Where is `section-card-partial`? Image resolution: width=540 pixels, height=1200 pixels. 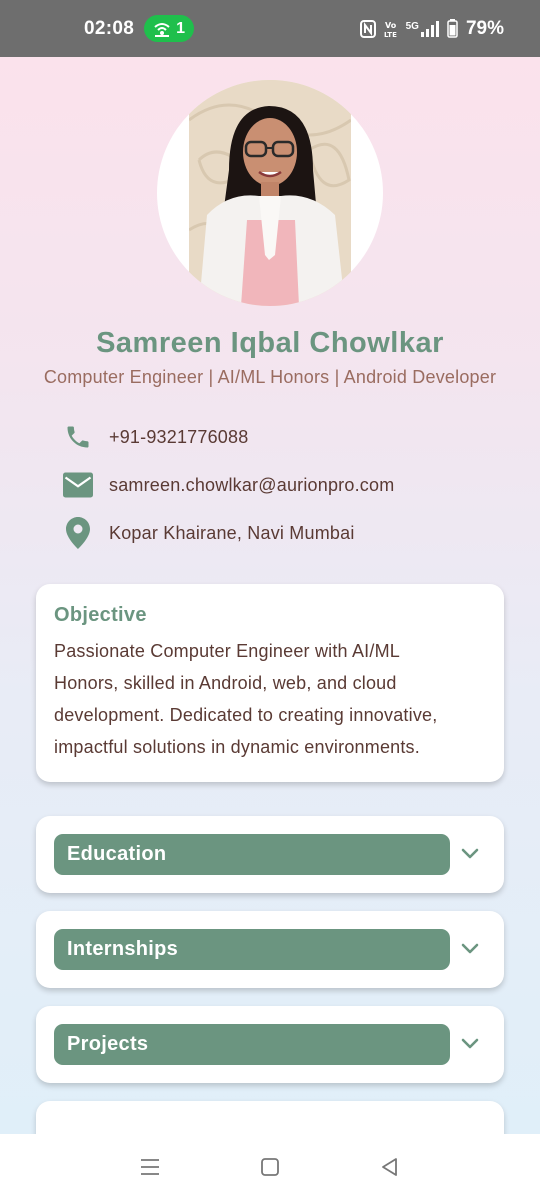
section-card-partial is located at coordinates (270, 1117).